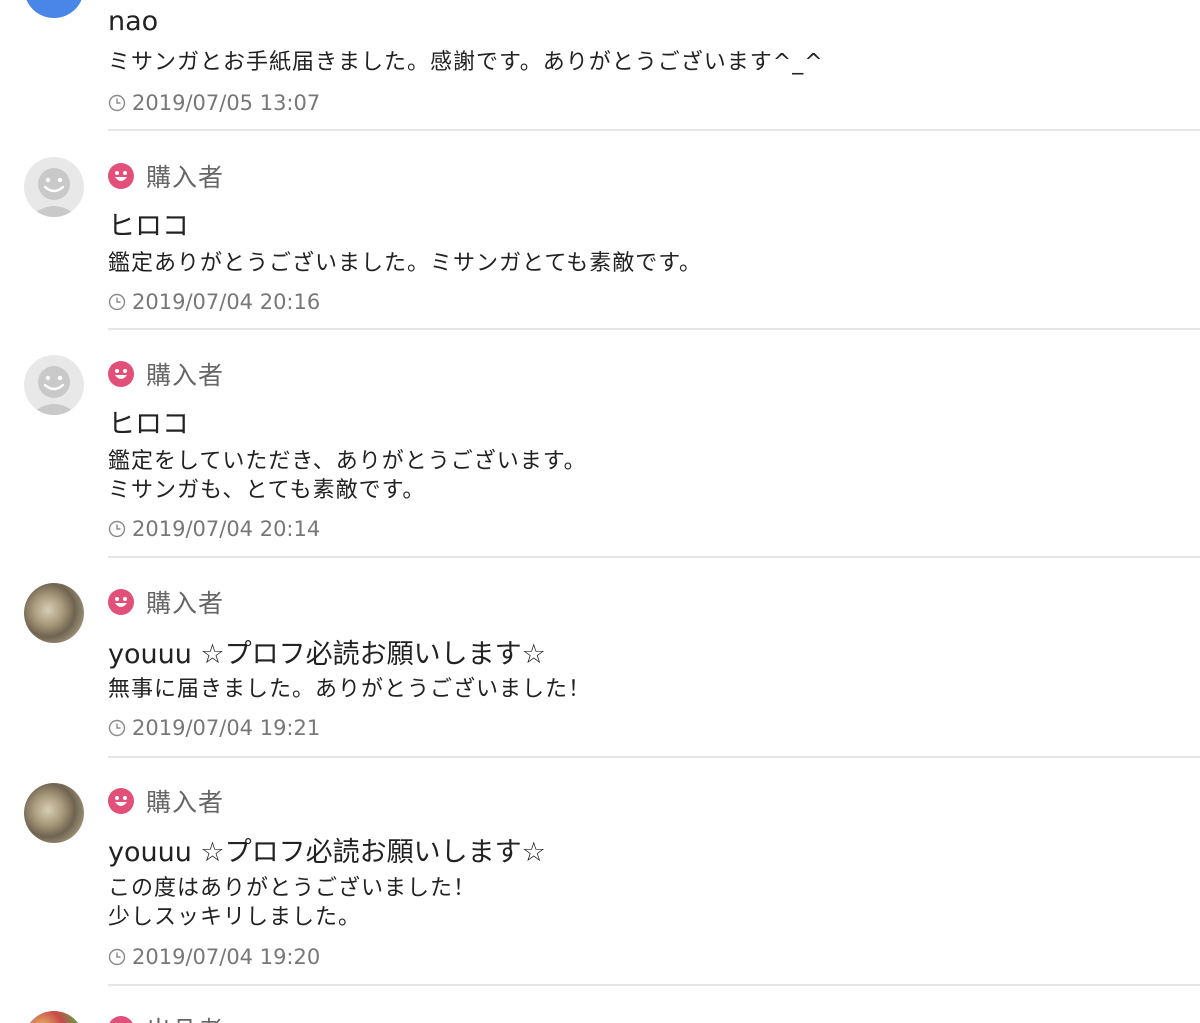 Image resolution: width=1200 pixels, height=1023 pixels. I want to click on comment-message: 鑑定ありがとうございました。ミサンガとても素敵です。, so click(405, 263).